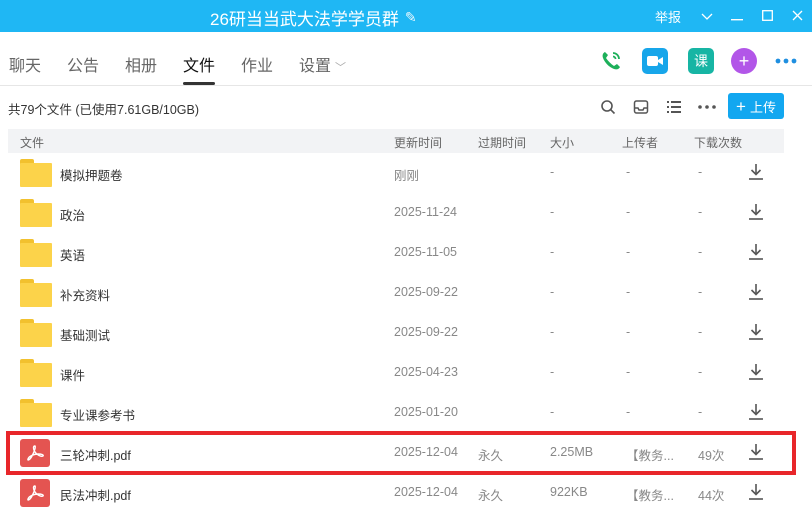  What do you see at coordinates (797, 16) in the screenshot?
I see `close-icon` at bounding box center [797, 16].